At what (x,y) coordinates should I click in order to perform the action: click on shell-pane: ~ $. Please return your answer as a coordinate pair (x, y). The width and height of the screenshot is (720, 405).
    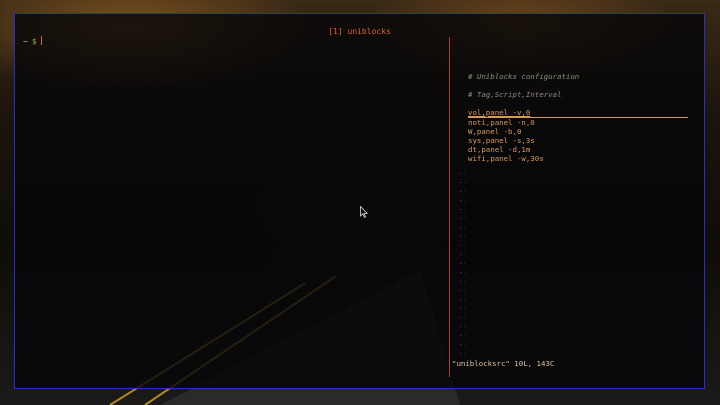
    Looking at the image, I should click on (32, 41).